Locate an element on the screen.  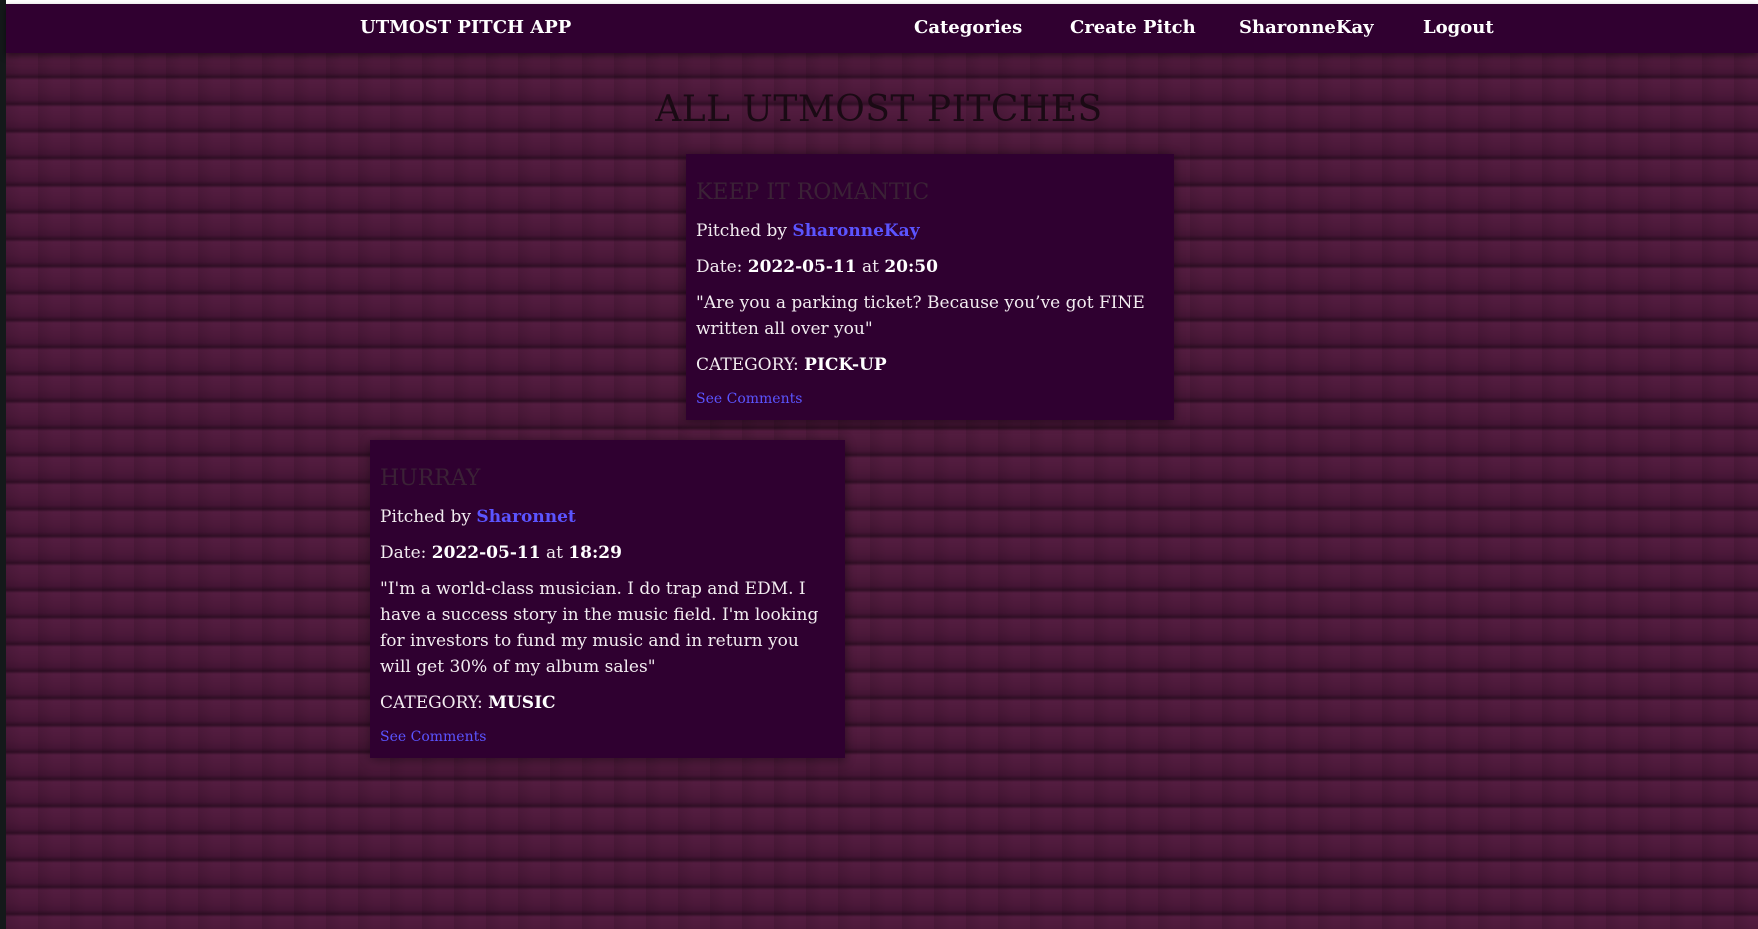
pitch-date-line: Date: 2022-05-11 at 18:29 is located at coordinates (607, 553).